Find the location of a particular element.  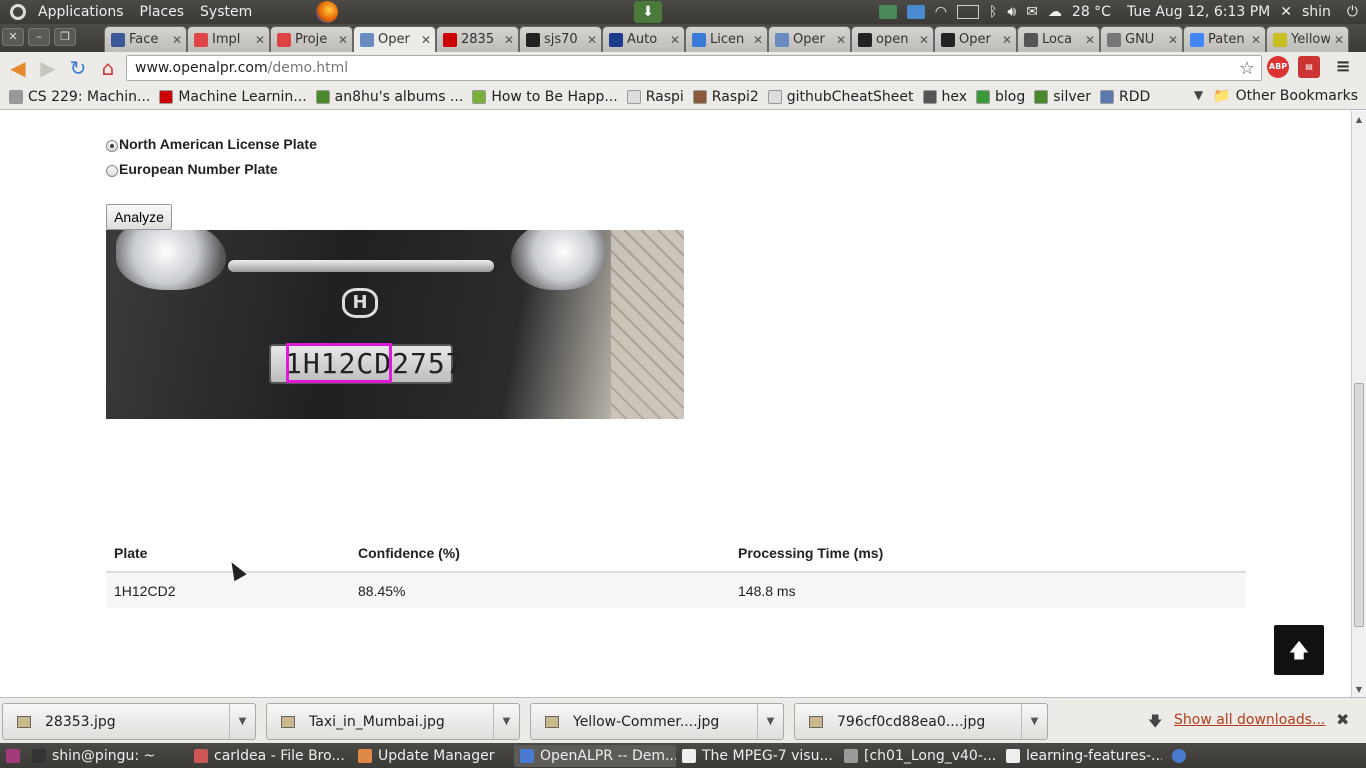

battery-icon is located at coordinates (967, 12).